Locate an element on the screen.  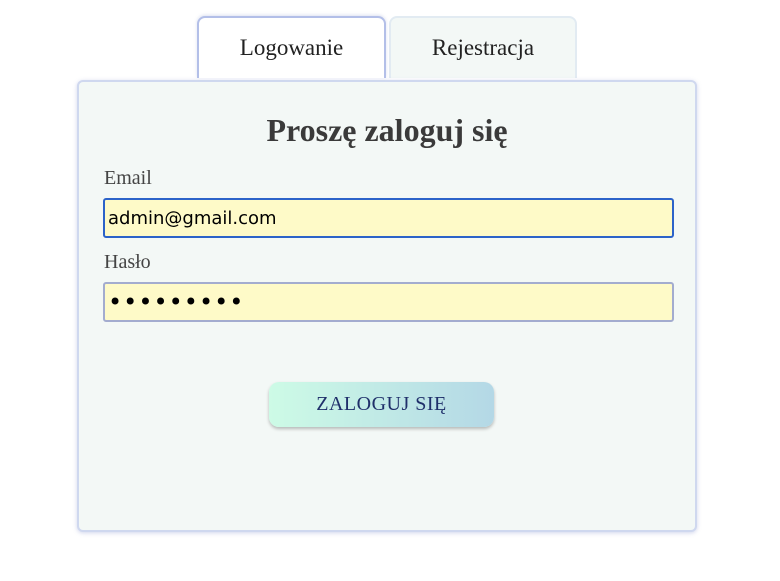
password-field is located at coordinates (388, 302).